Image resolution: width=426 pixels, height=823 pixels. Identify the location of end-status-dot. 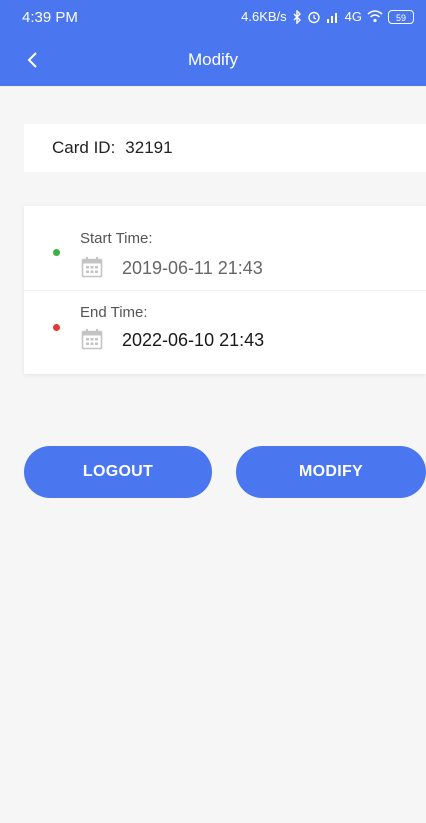
(56, 327).